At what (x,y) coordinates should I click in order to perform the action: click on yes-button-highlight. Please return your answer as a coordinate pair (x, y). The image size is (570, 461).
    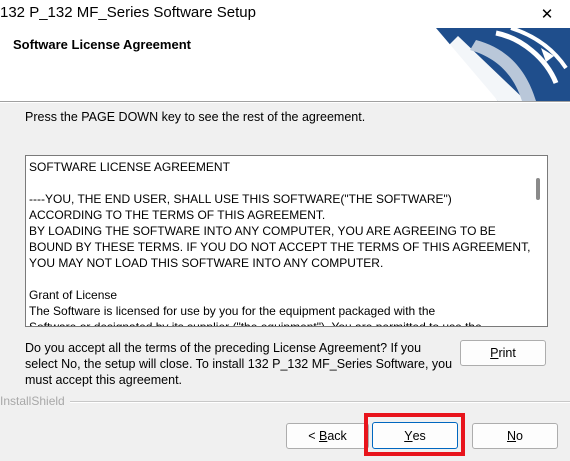
    Looking at the image, I should click on (414, 434).